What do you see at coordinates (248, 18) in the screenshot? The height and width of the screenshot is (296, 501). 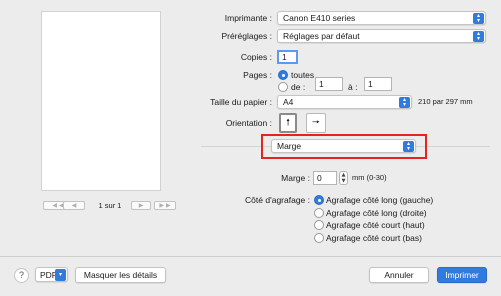 I see `printer-label: Imprimante :` at bounding box center [248, 18].